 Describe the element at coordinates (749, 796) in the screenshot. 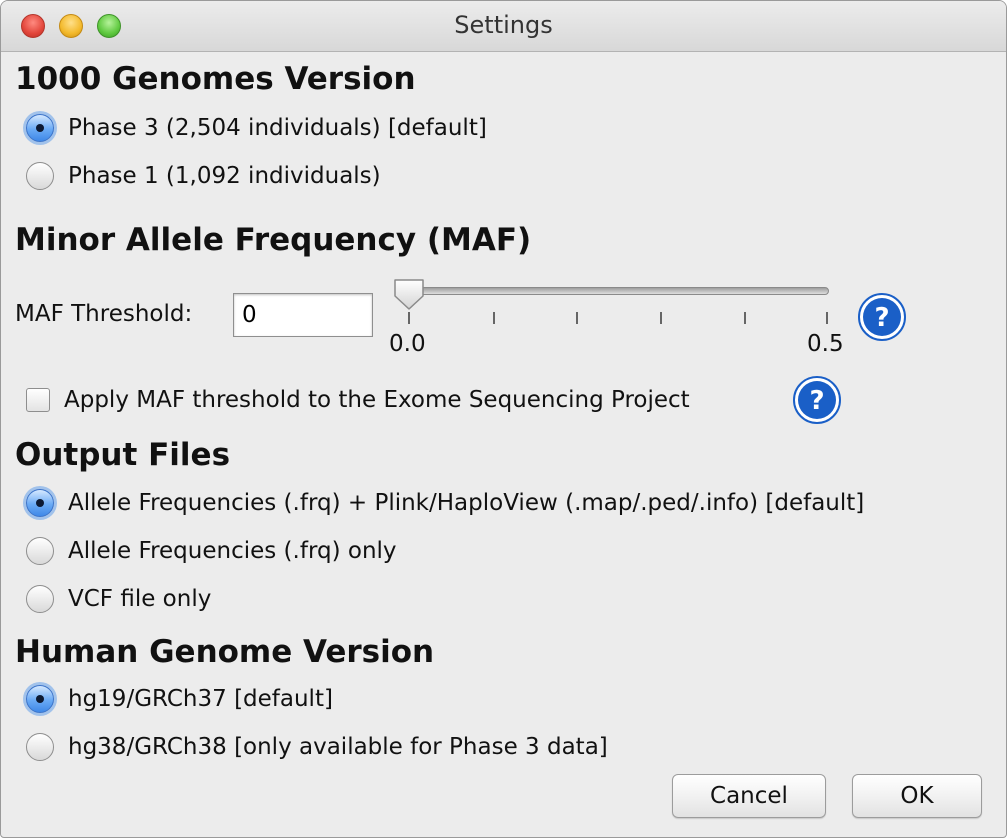

I see `cancel-button: Cancel` at that location.